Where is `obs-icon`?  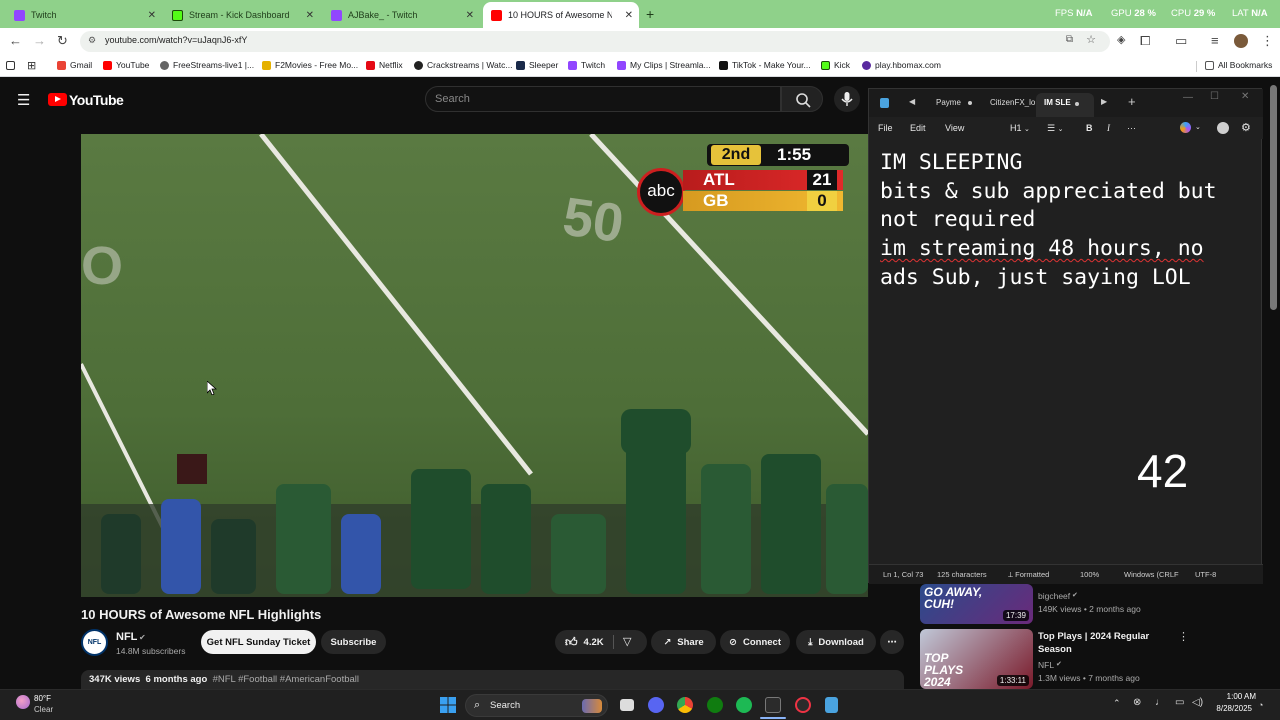 obs-icon is located at coordinates (803, 705).